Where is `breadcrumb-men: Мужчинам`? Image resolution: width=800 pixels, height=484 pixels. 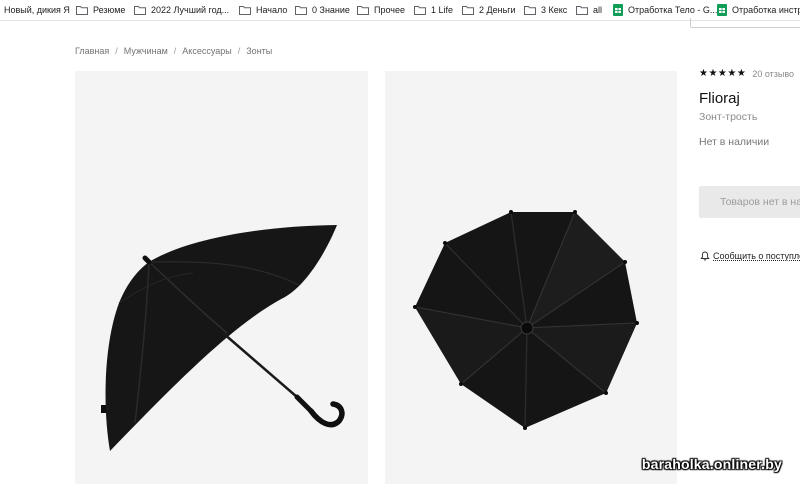
breadcrumb-men: Мужчинам is located at coordinates (146, 51).